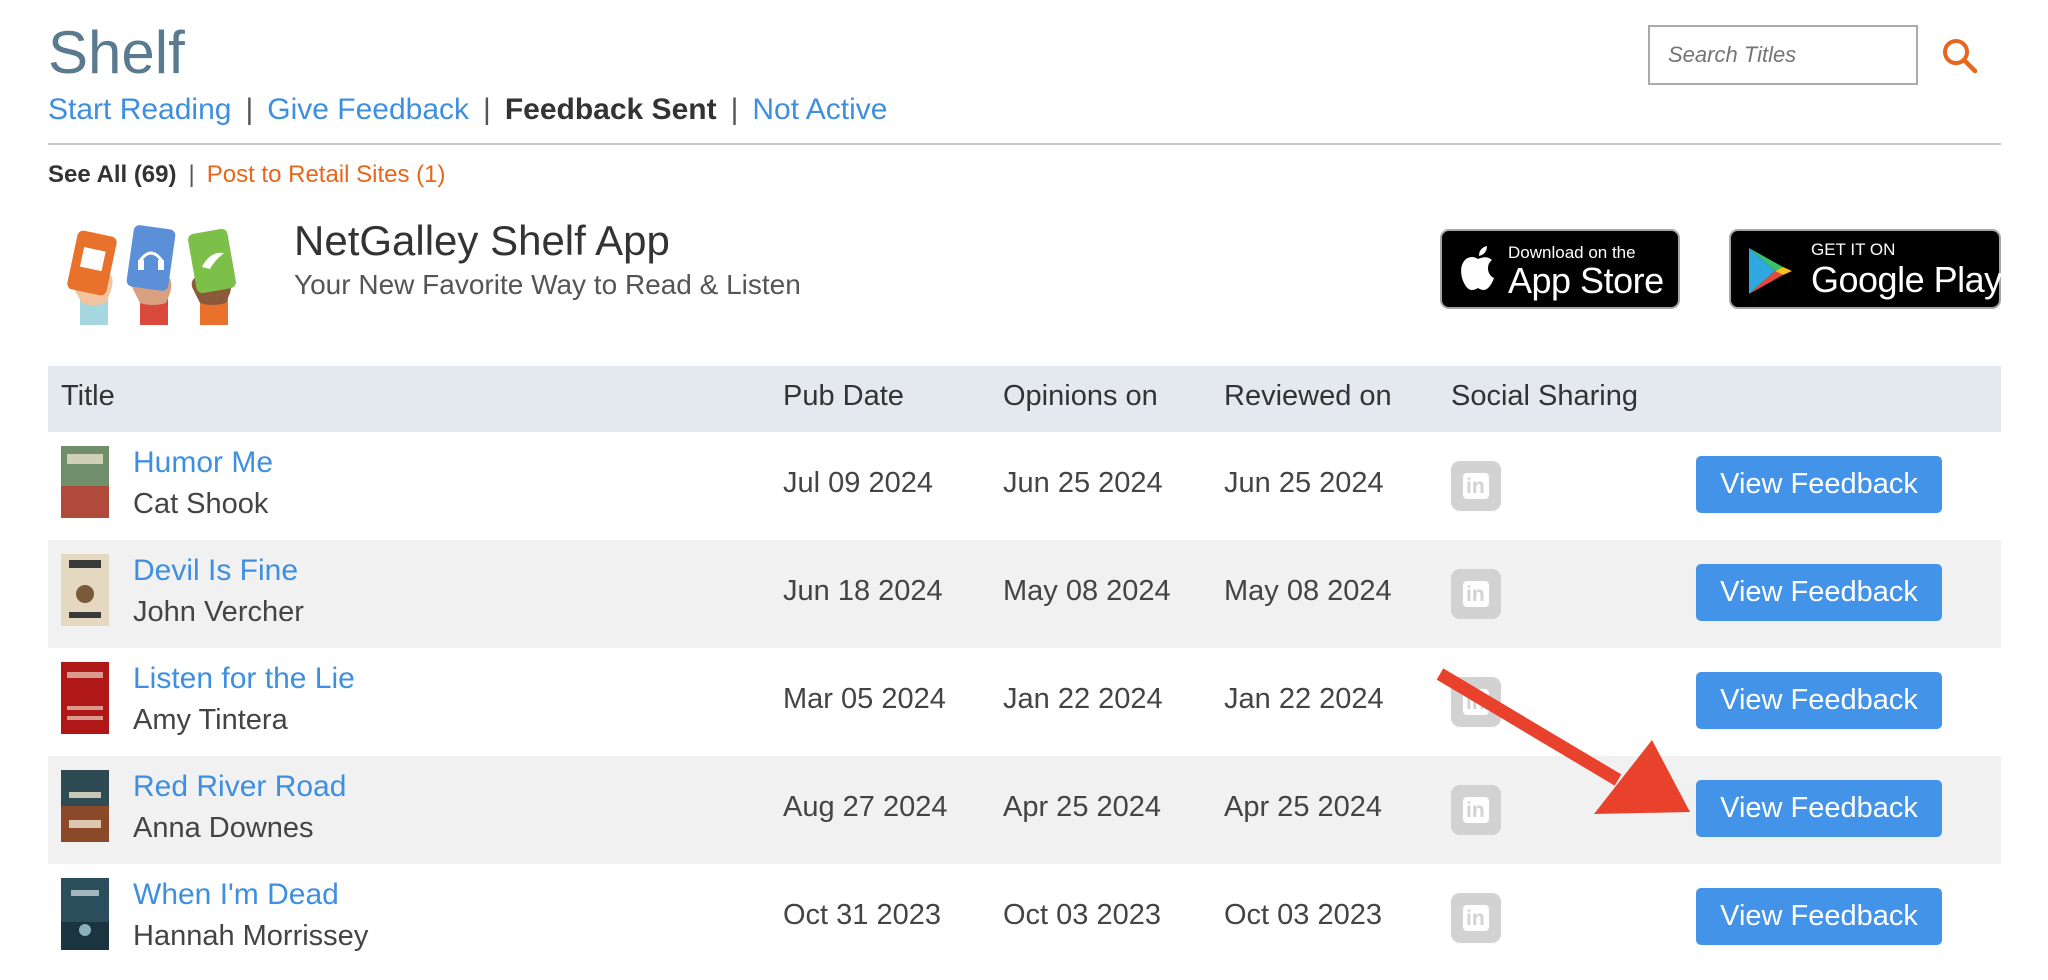 Image resolution: width=2048 pixels, height=980 pixels. I want to click on apple-icon, so click(1478, 271).